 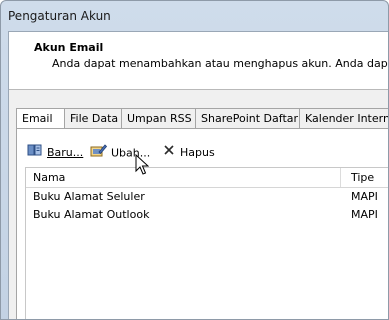 What do you see at coordinates (59, 16) in the screenshot?
I see `window-title: Pengaturan Akun` at bounding box center [59, 16].